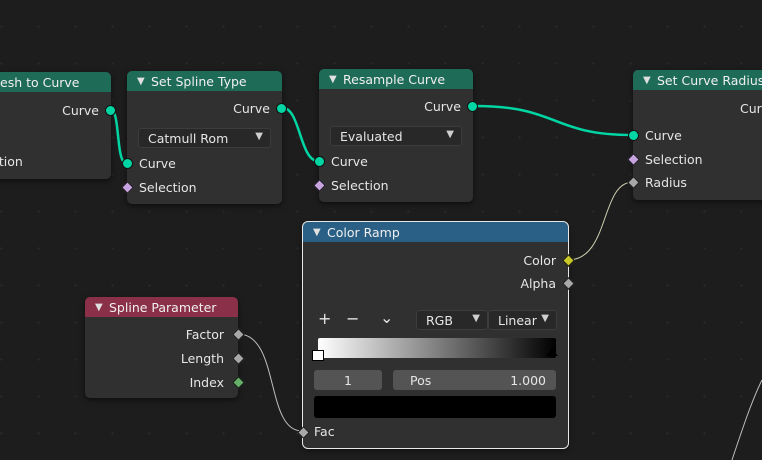  I want to click on node-header: ▼ Spline Parameter, so click(161, 307).